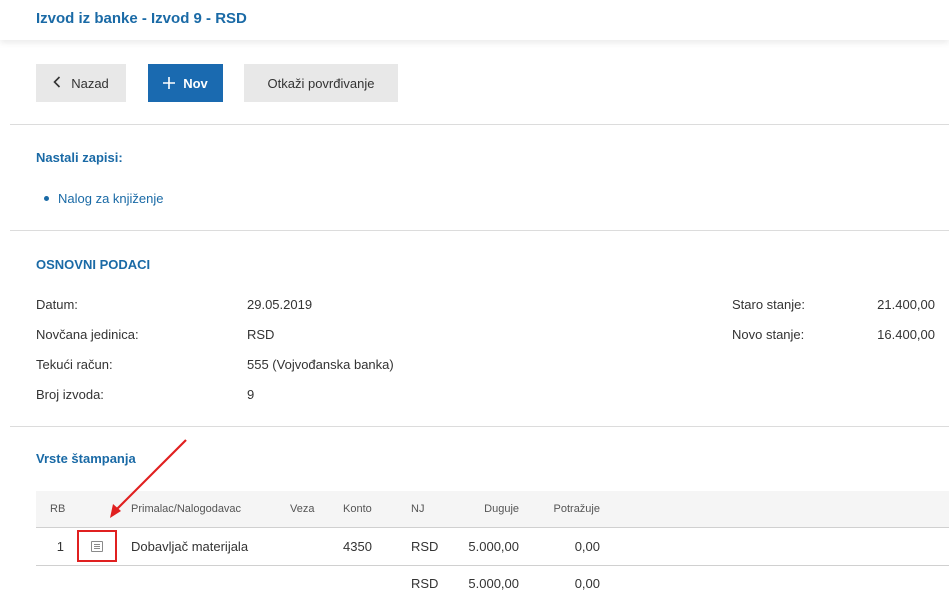 The height and width of the screenshot is (591, 949). I want to click on column-header-potrazuje: Potražuje, so click(576, 509).